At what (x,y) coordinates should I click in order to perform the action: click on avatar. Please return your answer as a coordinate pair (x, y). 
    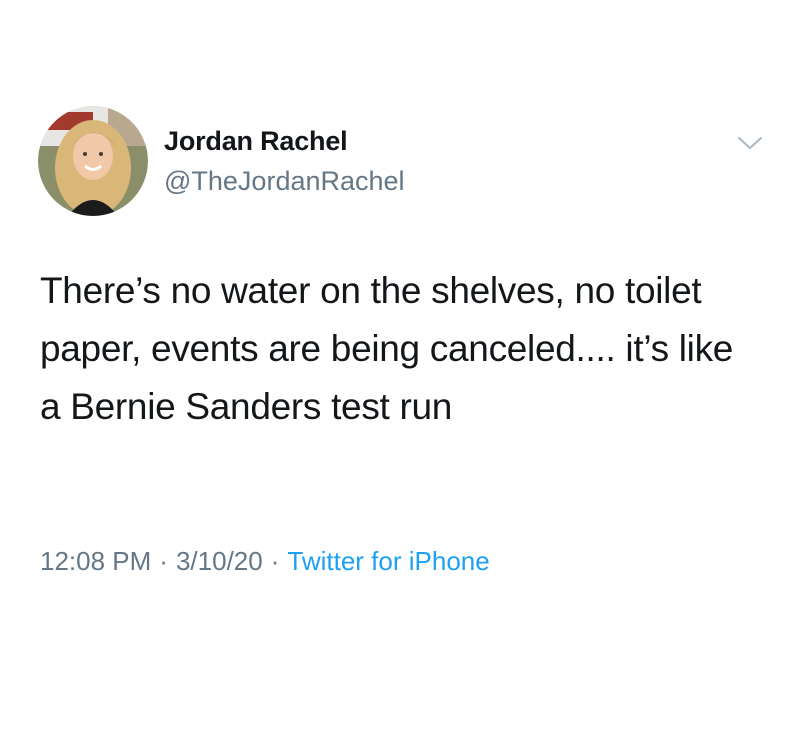
    Looking at the image, I should click on (93, 161).